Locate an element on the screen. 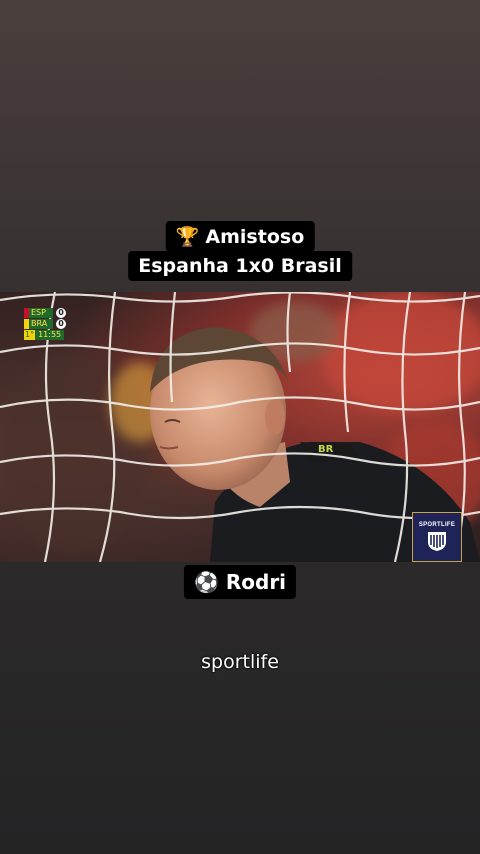  competition-label: Amistoso is located at coordinates (255, 237).